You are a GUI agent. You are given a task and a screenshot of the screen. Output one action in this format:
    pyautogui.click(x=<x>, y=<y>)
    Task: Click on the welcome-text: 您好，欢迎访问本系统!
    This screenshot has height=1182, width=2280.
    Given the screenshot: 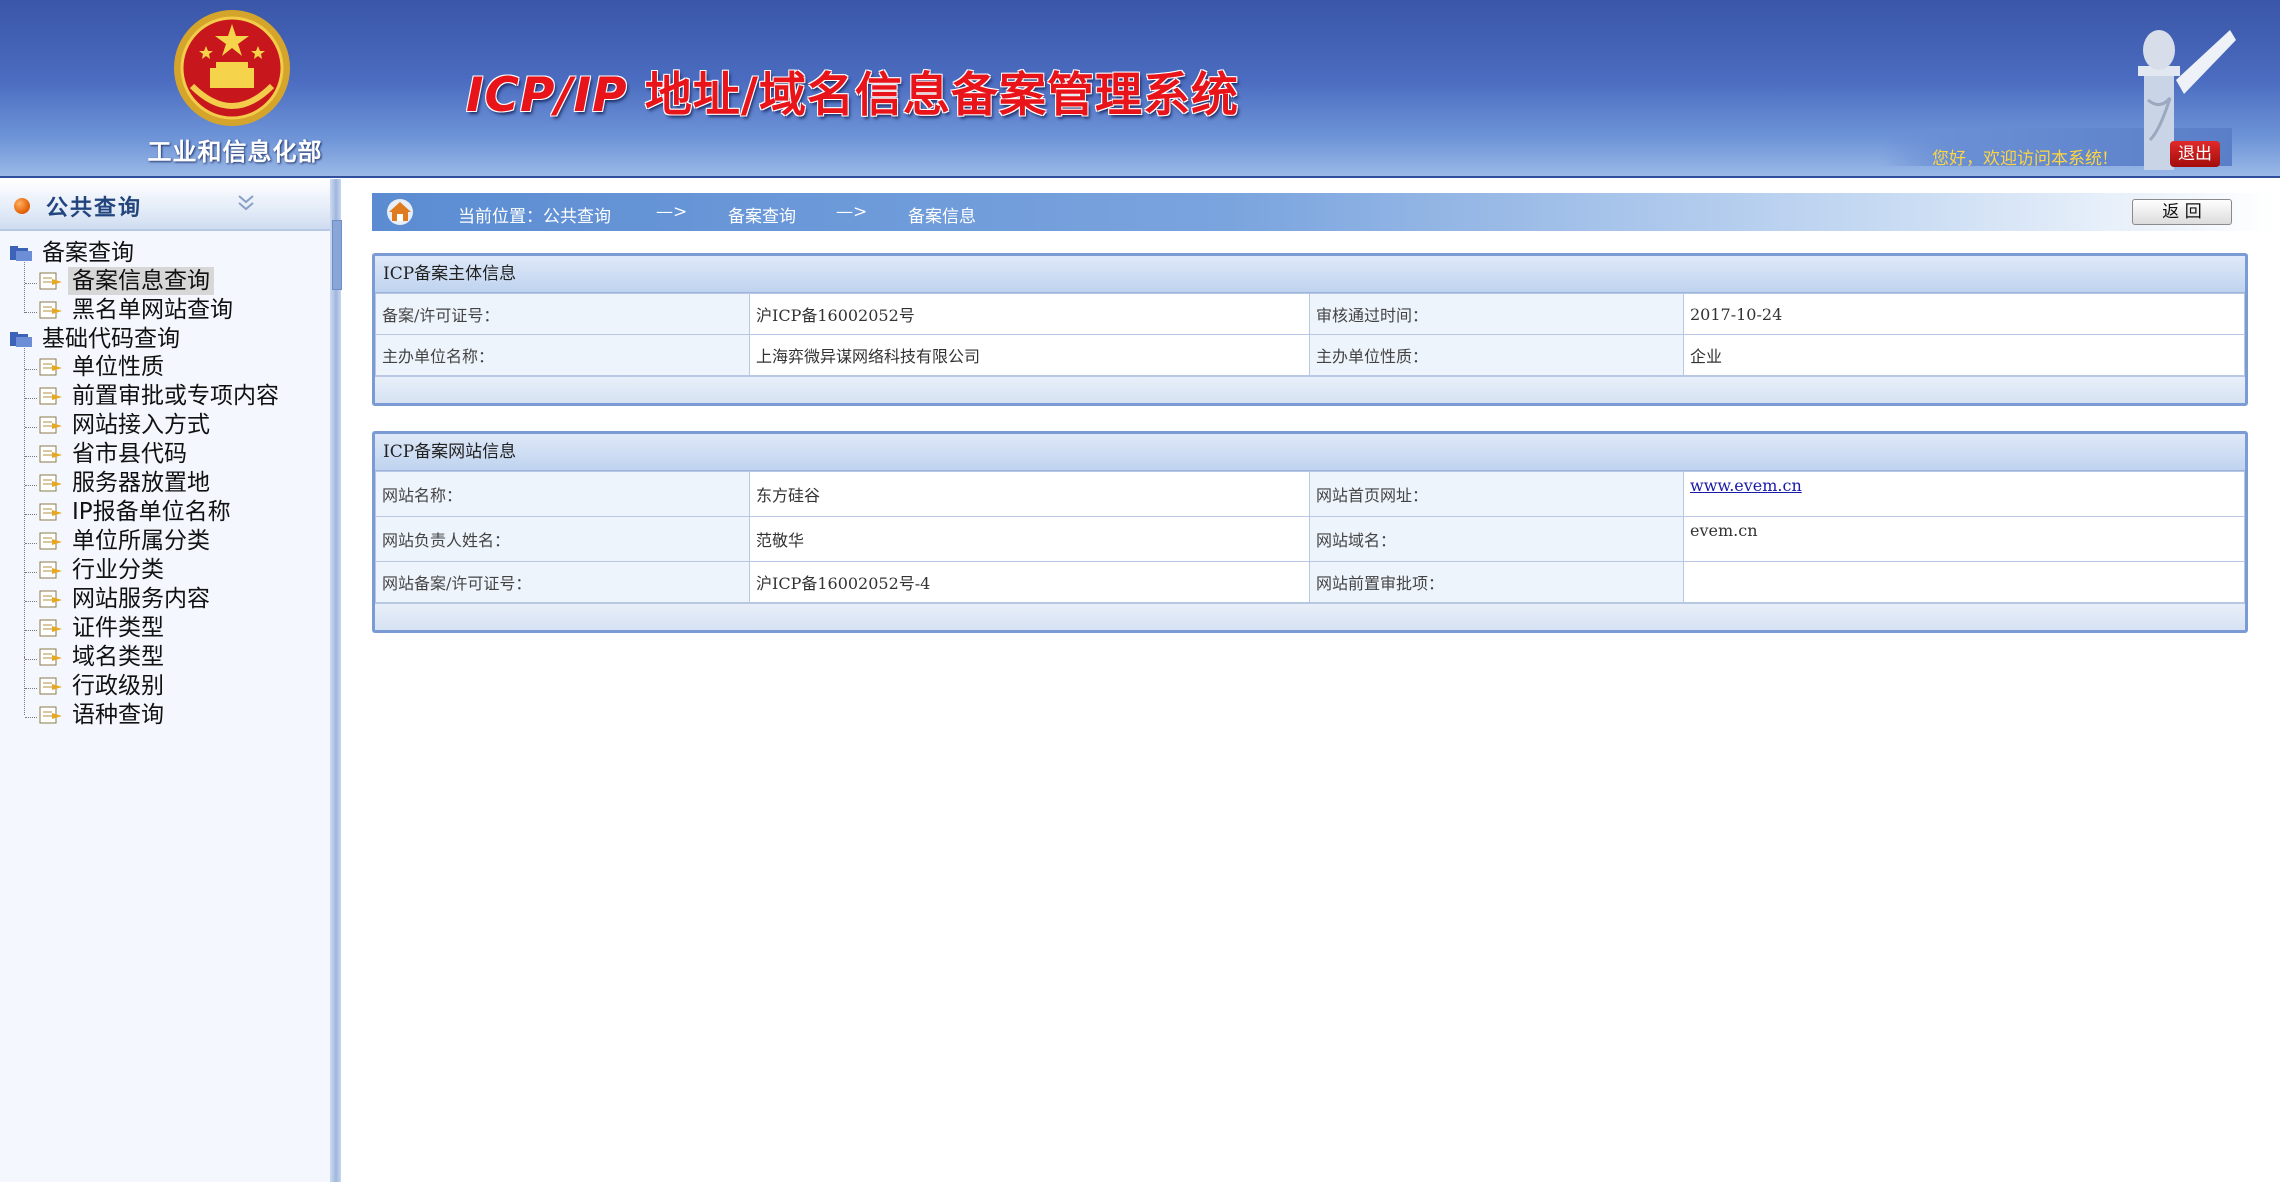 What is the action you would take?
    pyautogui.click(x=2020, y=159)
    